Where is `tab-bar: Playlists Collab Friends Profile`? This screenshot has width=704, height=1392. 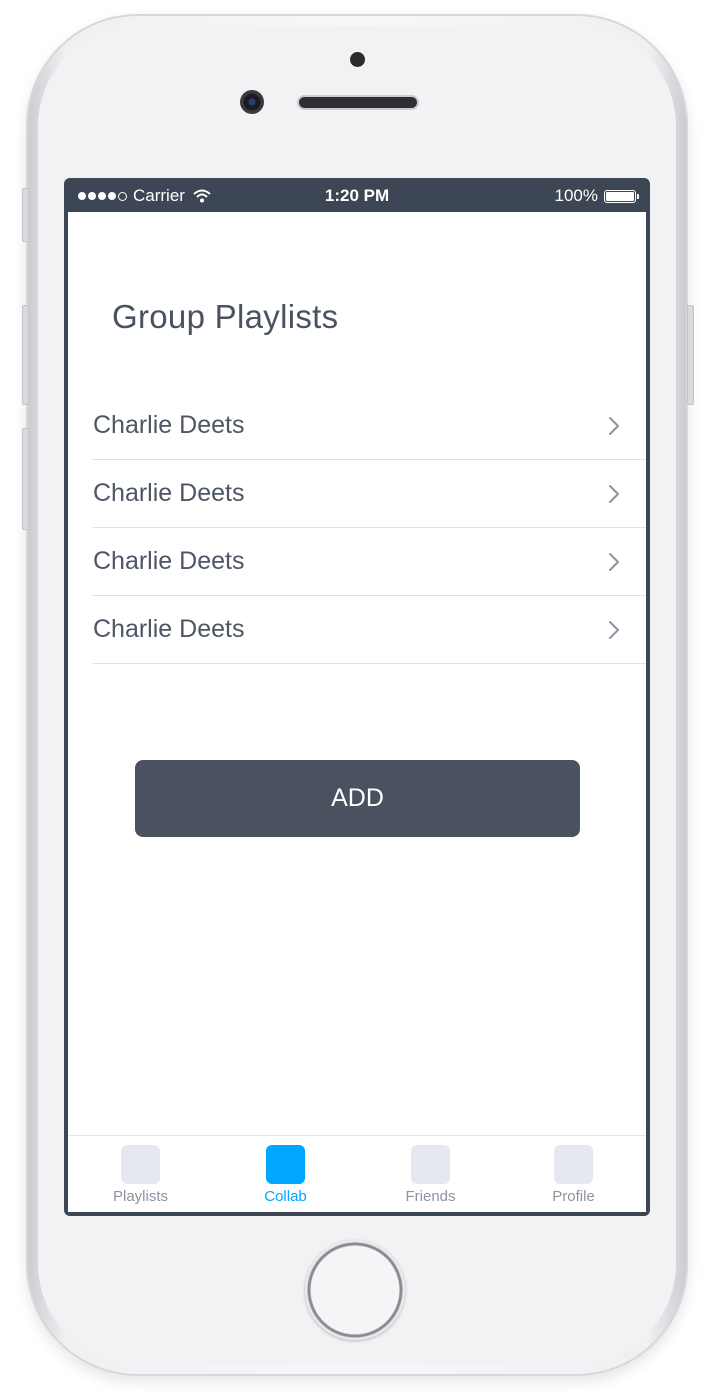 tab-bar: Playlists Collab Friends Profile is located at coordinates (357, 1173).